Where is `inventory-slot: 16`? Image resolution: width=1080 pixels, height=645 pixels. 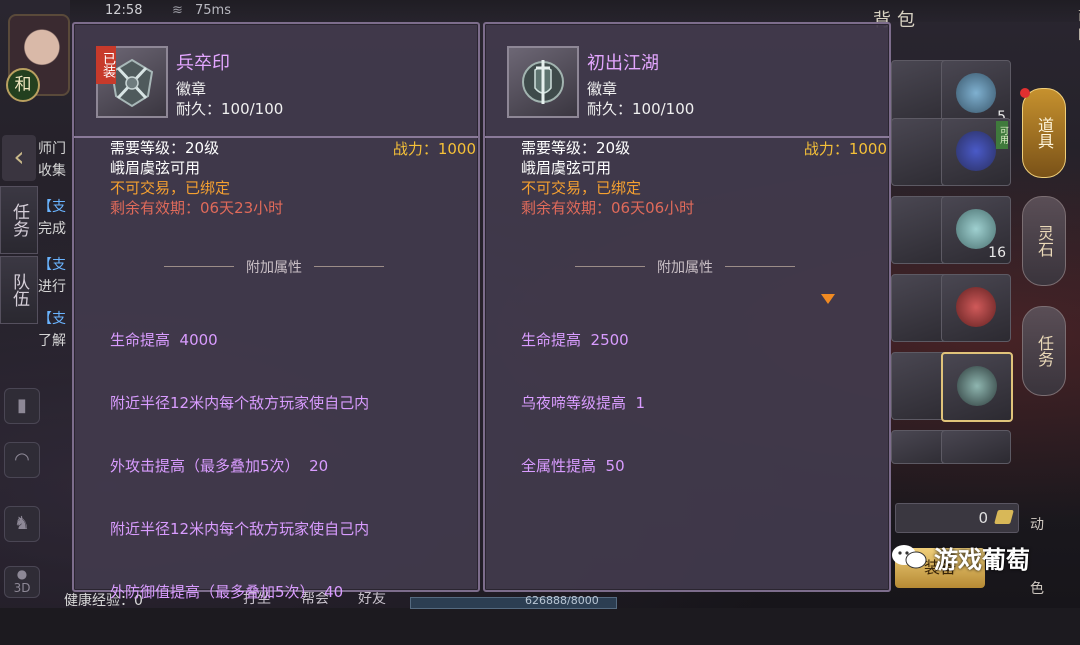
inventory-slot: 16 is located at coordinates (976, 230).